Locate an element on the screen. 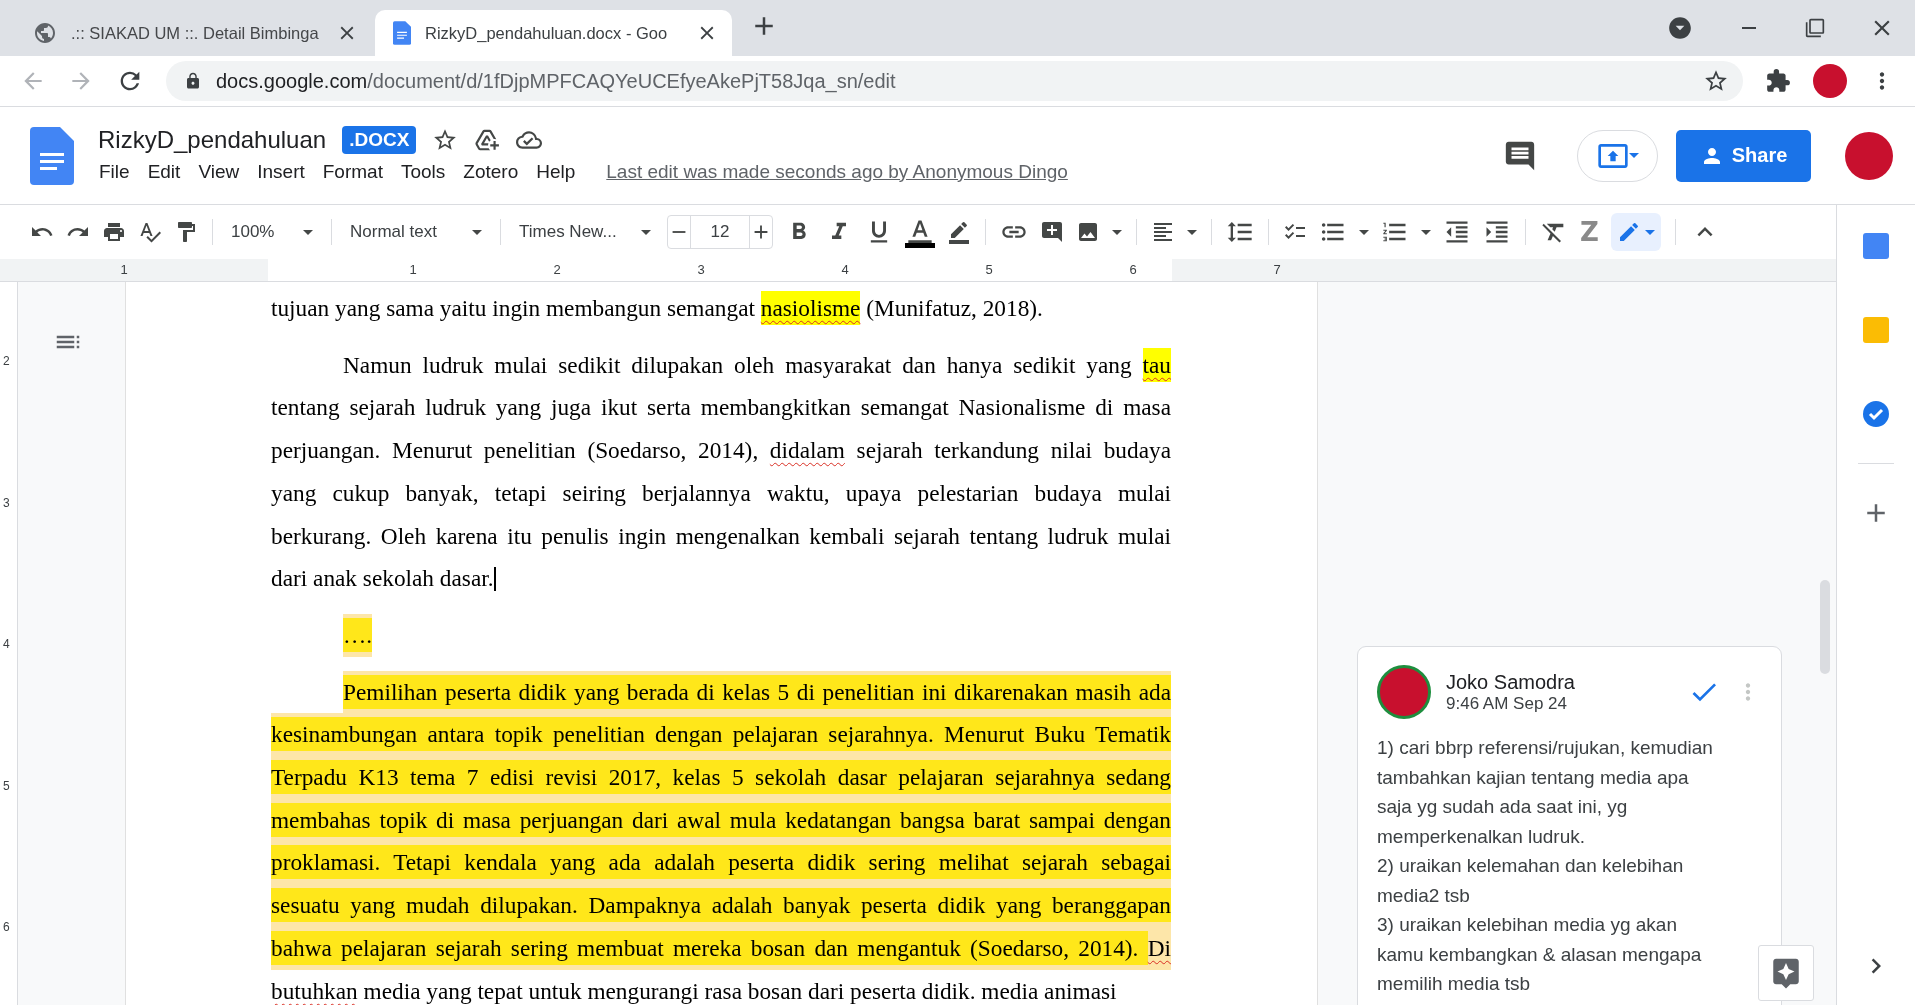  menu-item: Help is located at coordinates (556, 171).